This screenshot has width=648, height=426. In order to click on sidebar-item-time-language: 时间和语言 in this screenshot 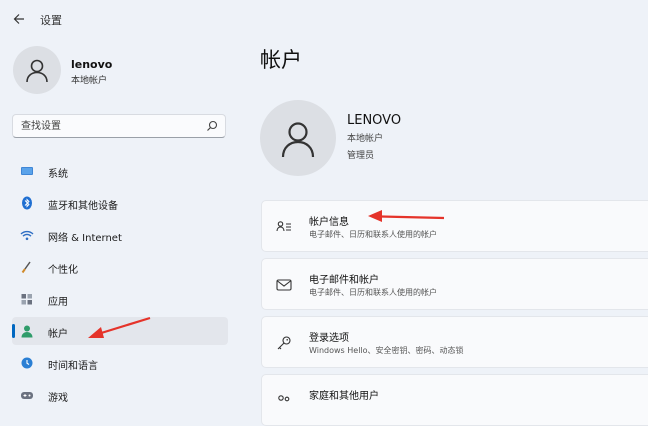, I will do `click(120, 363)`.